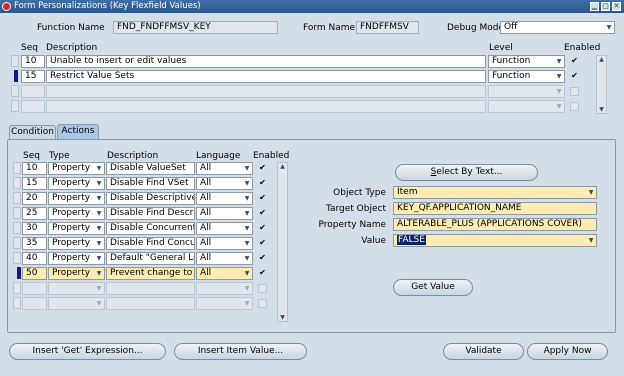 This screenshot has width=624, height=376. Describe the element at coordinates (150, 228) in the screenshot. I see `action-description: Disable Concurrent` at that location.